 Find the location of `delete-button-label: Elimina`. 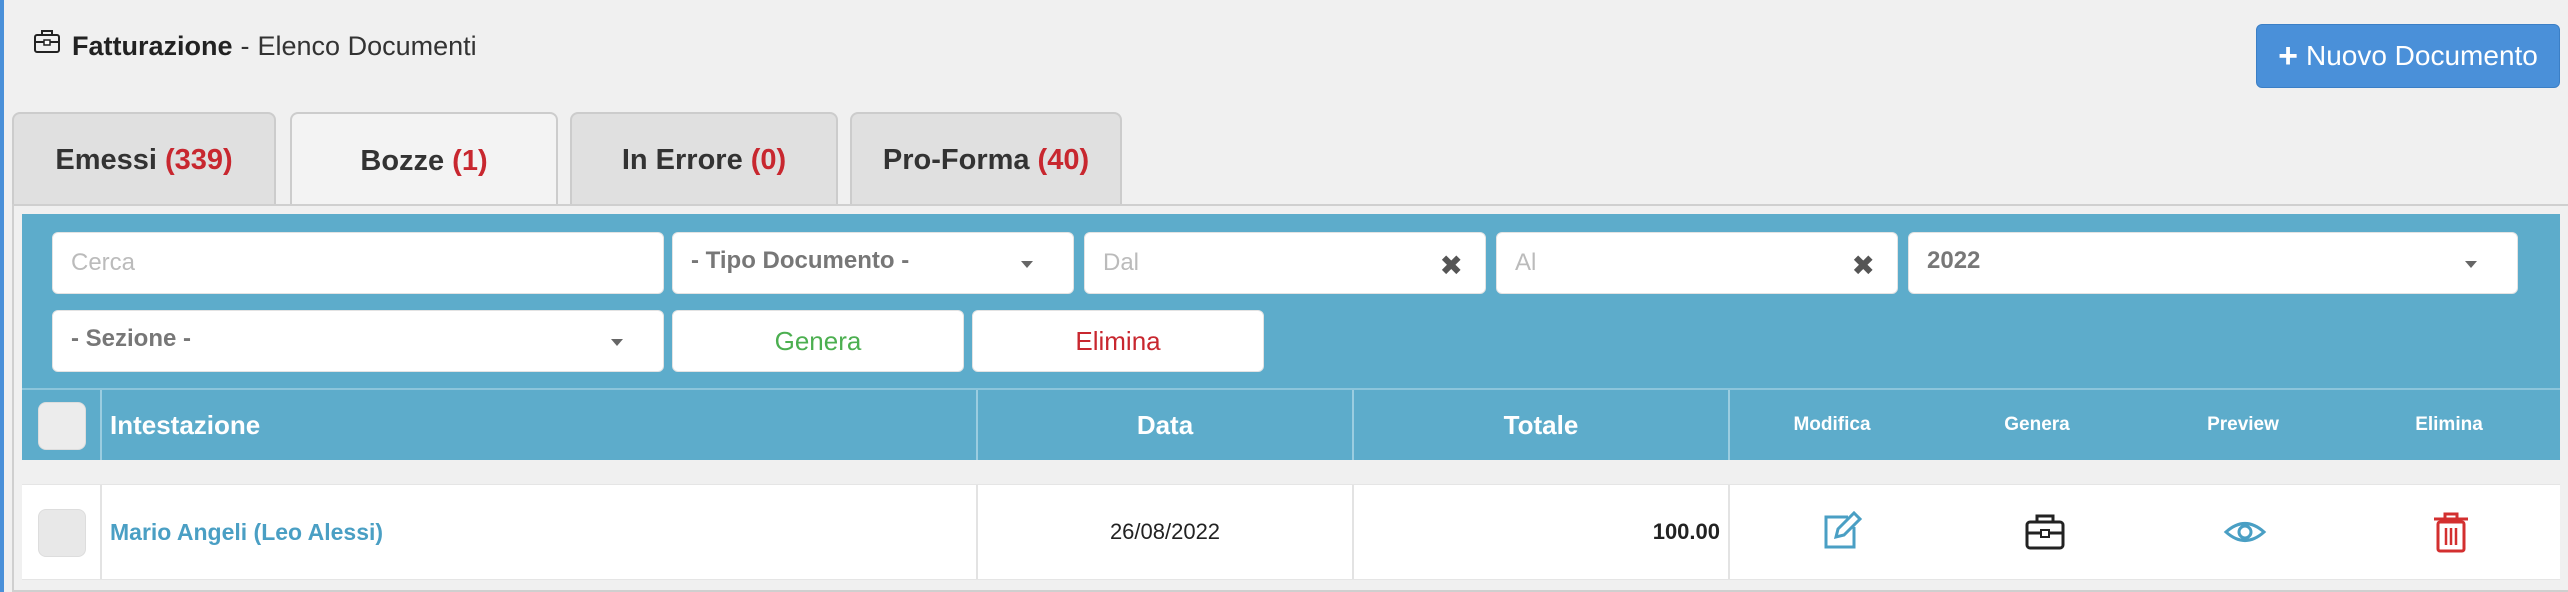

delete-button-label: Elimina is located at coordinates (1118, 340).